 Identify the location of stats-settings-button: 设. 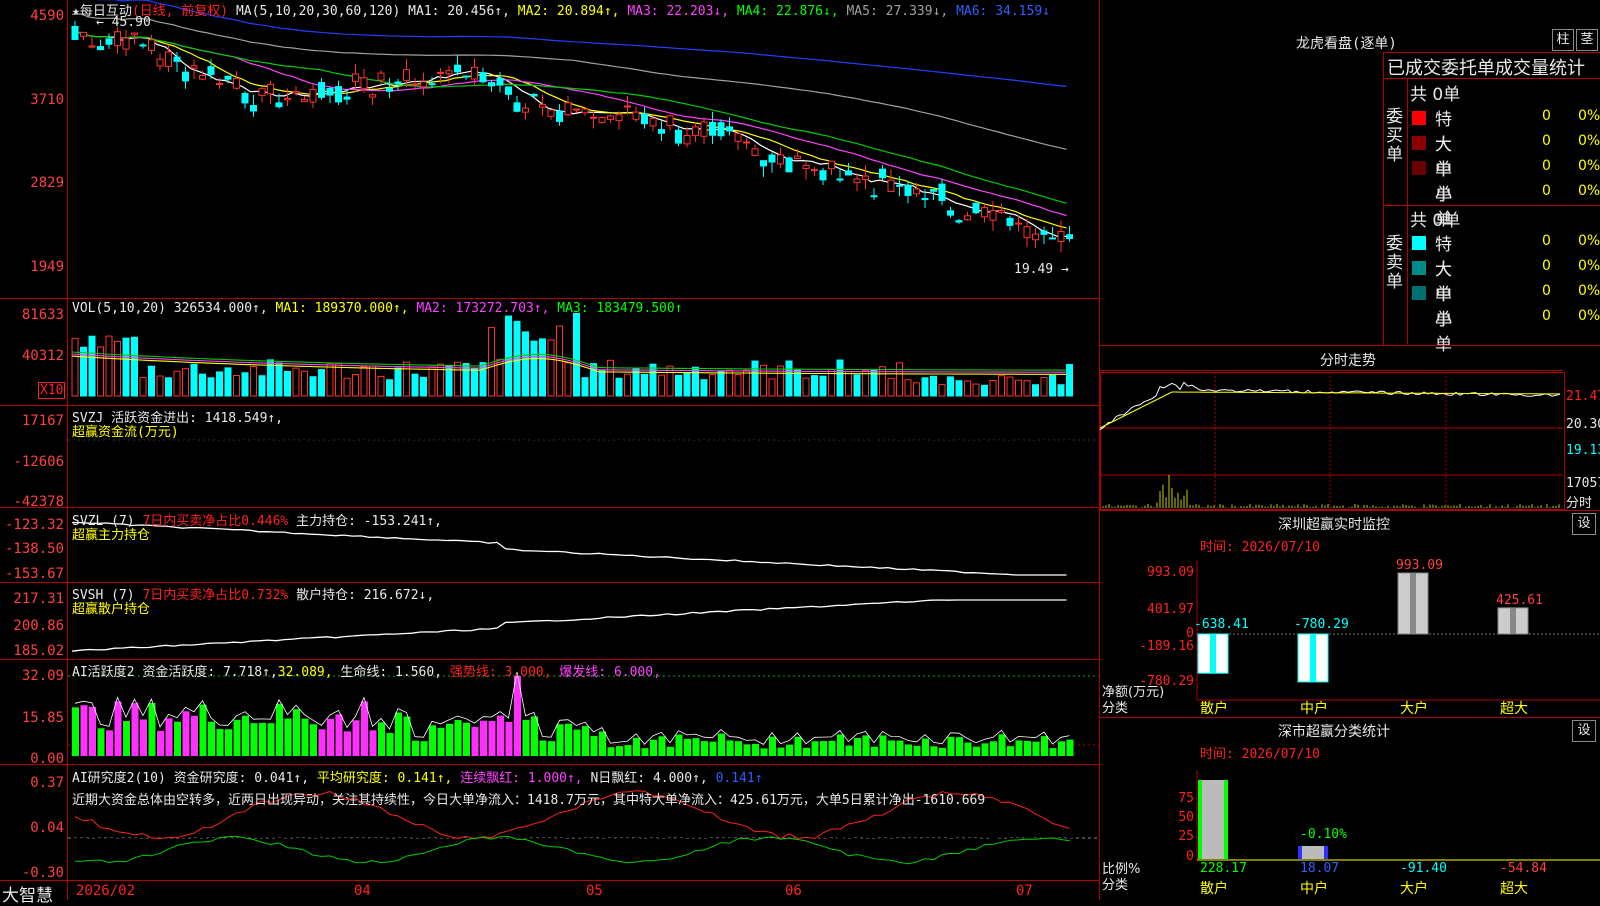
(1584, 731).